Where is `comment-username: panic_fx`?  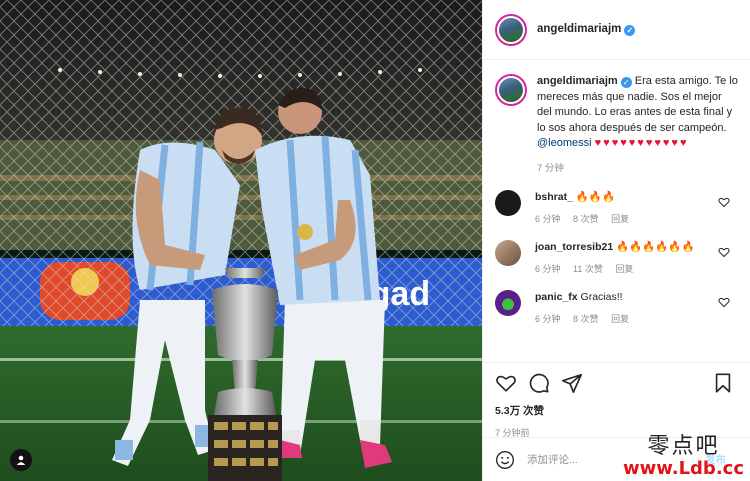
comment-username: panic_fx is located at coordinates (556, 297).